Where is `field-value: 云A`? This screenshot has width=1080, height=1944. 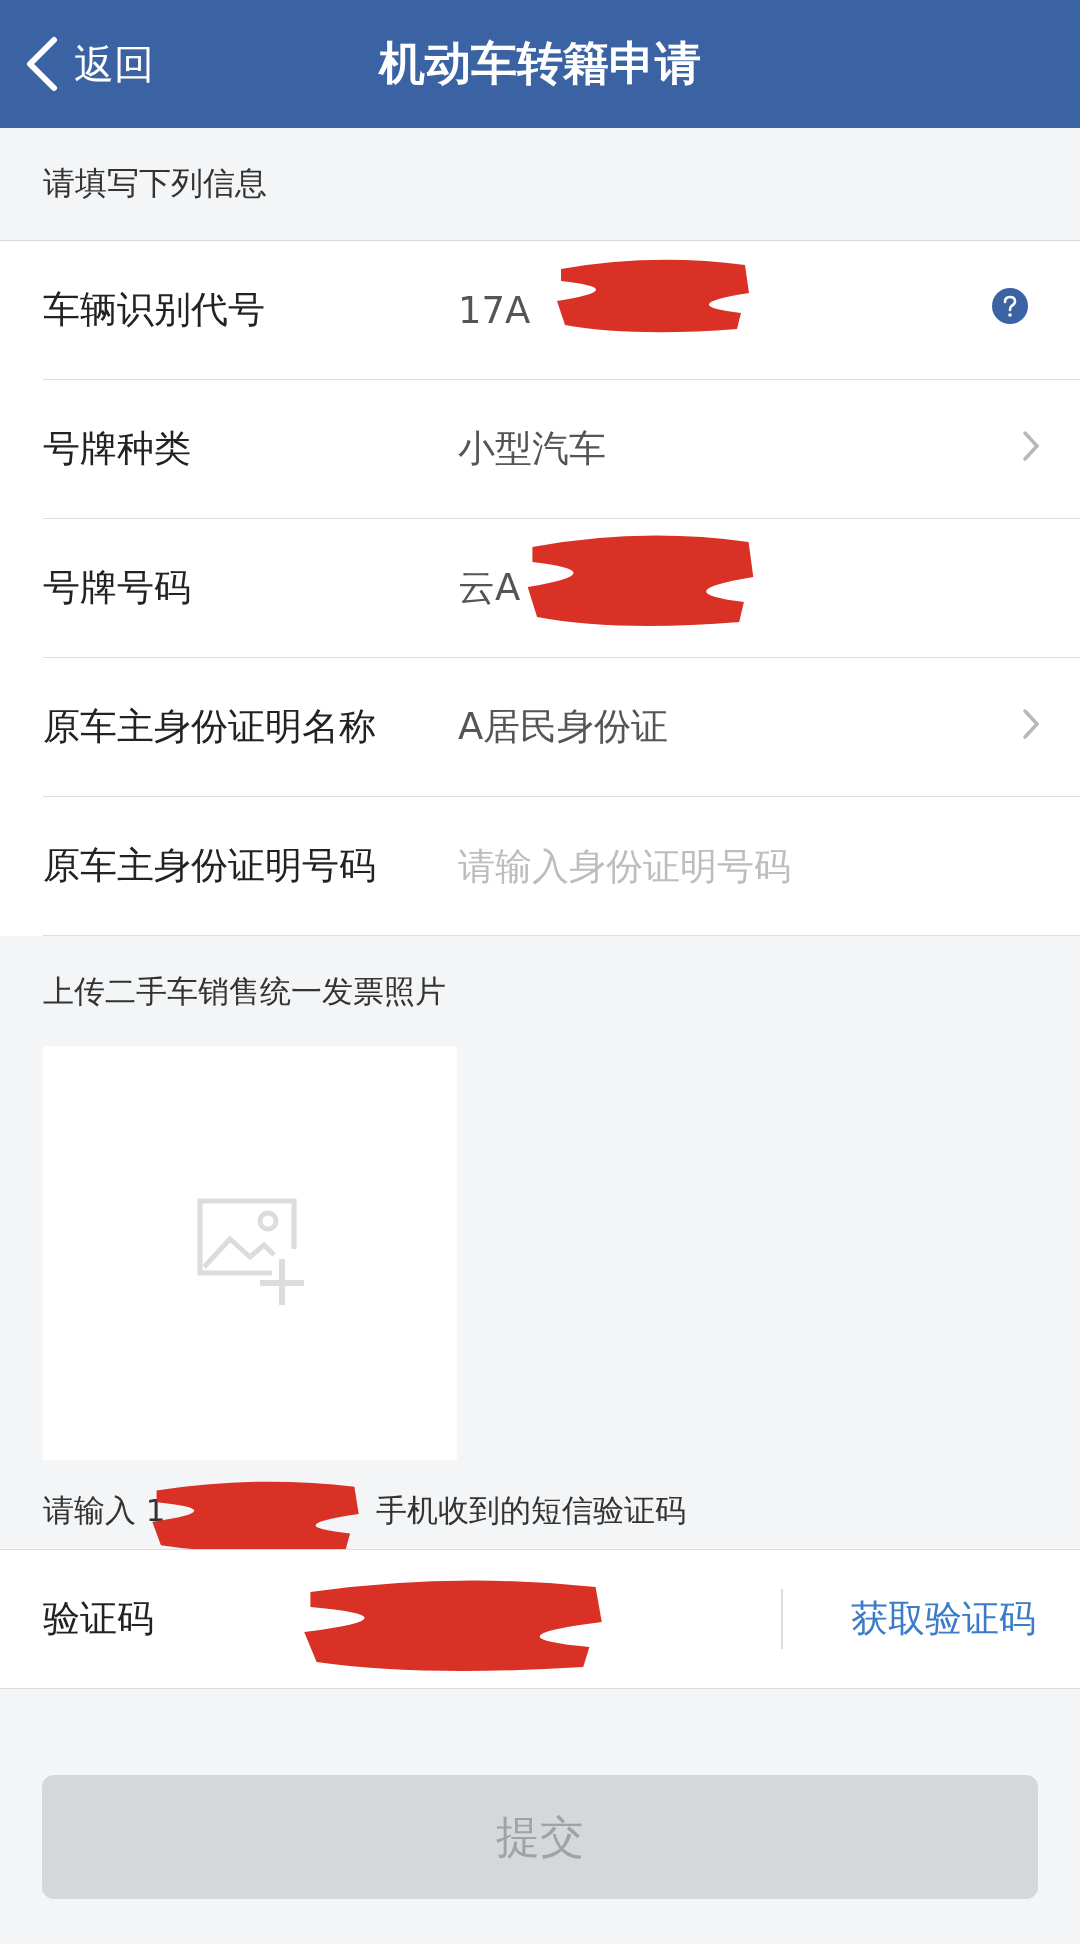
field-value: 云A is located at coordinates (489, 588).